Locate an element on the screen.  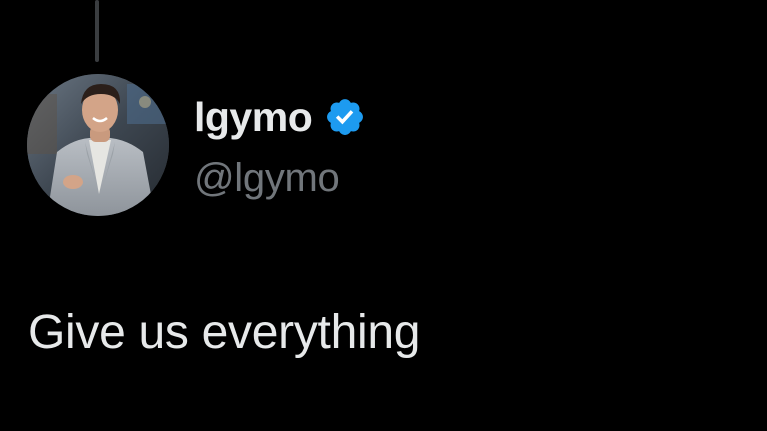
avatar is located at coordinates (98, 145).